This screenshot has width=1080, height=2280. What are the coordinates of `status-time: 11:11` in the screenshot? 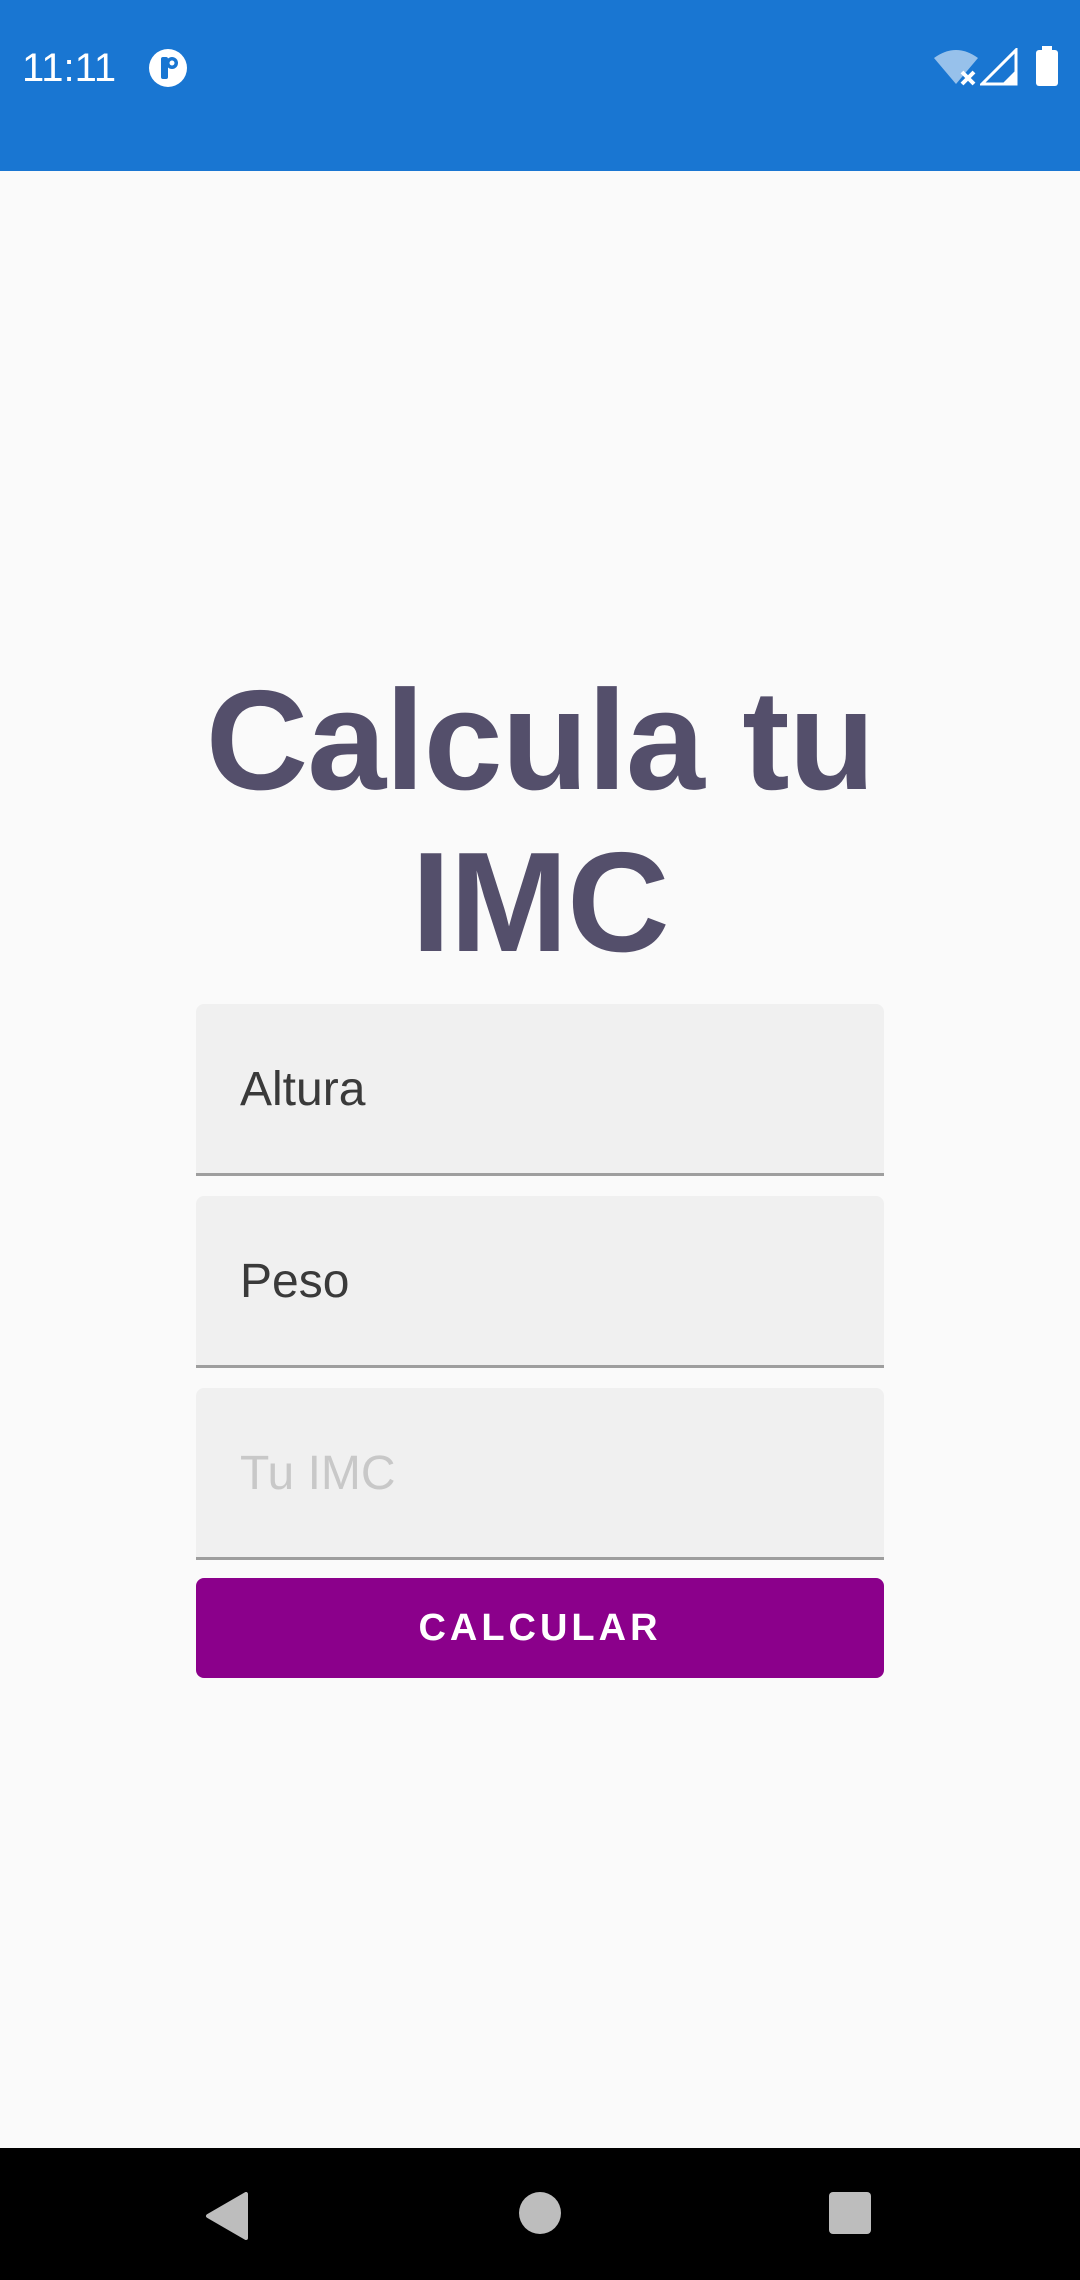 It's located at (69, 68).